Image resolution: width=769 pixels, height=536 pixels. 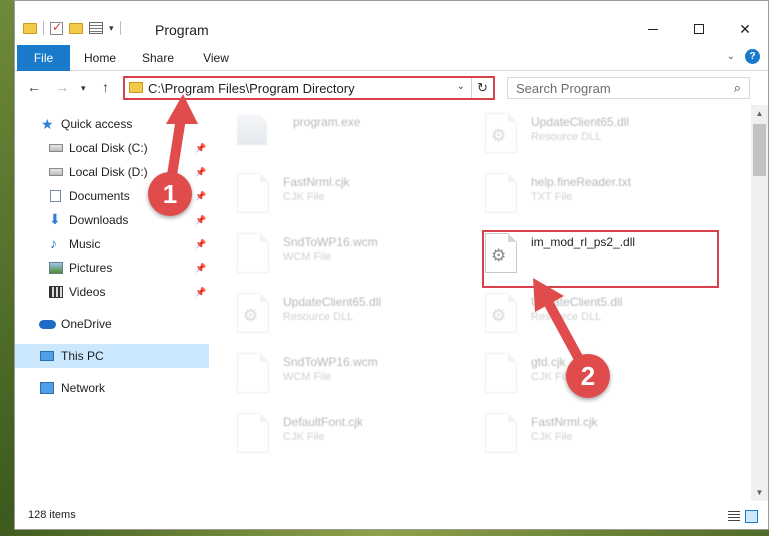 I want to click on arrow-1-head, so click(x=182, y=109).